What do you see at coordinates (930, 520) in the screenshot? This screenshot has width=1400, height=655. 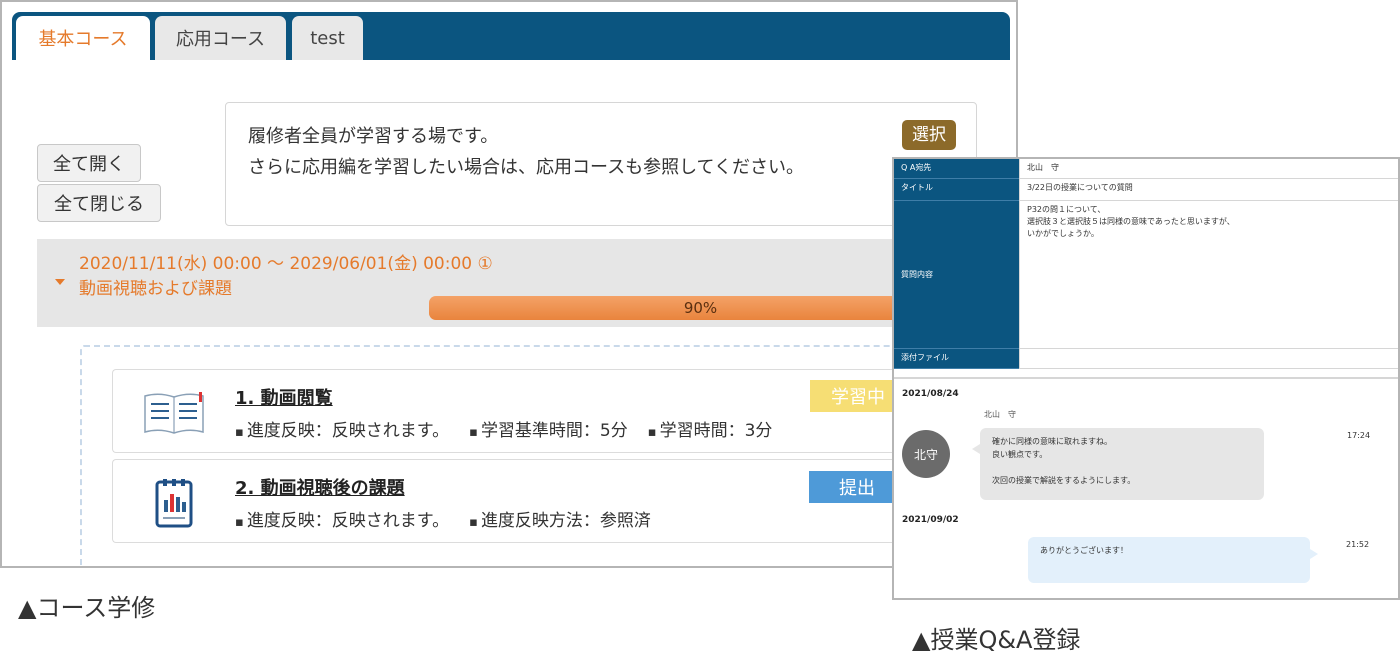 I see `message-date: 2021/09/02` at bounding box center [930, 520].